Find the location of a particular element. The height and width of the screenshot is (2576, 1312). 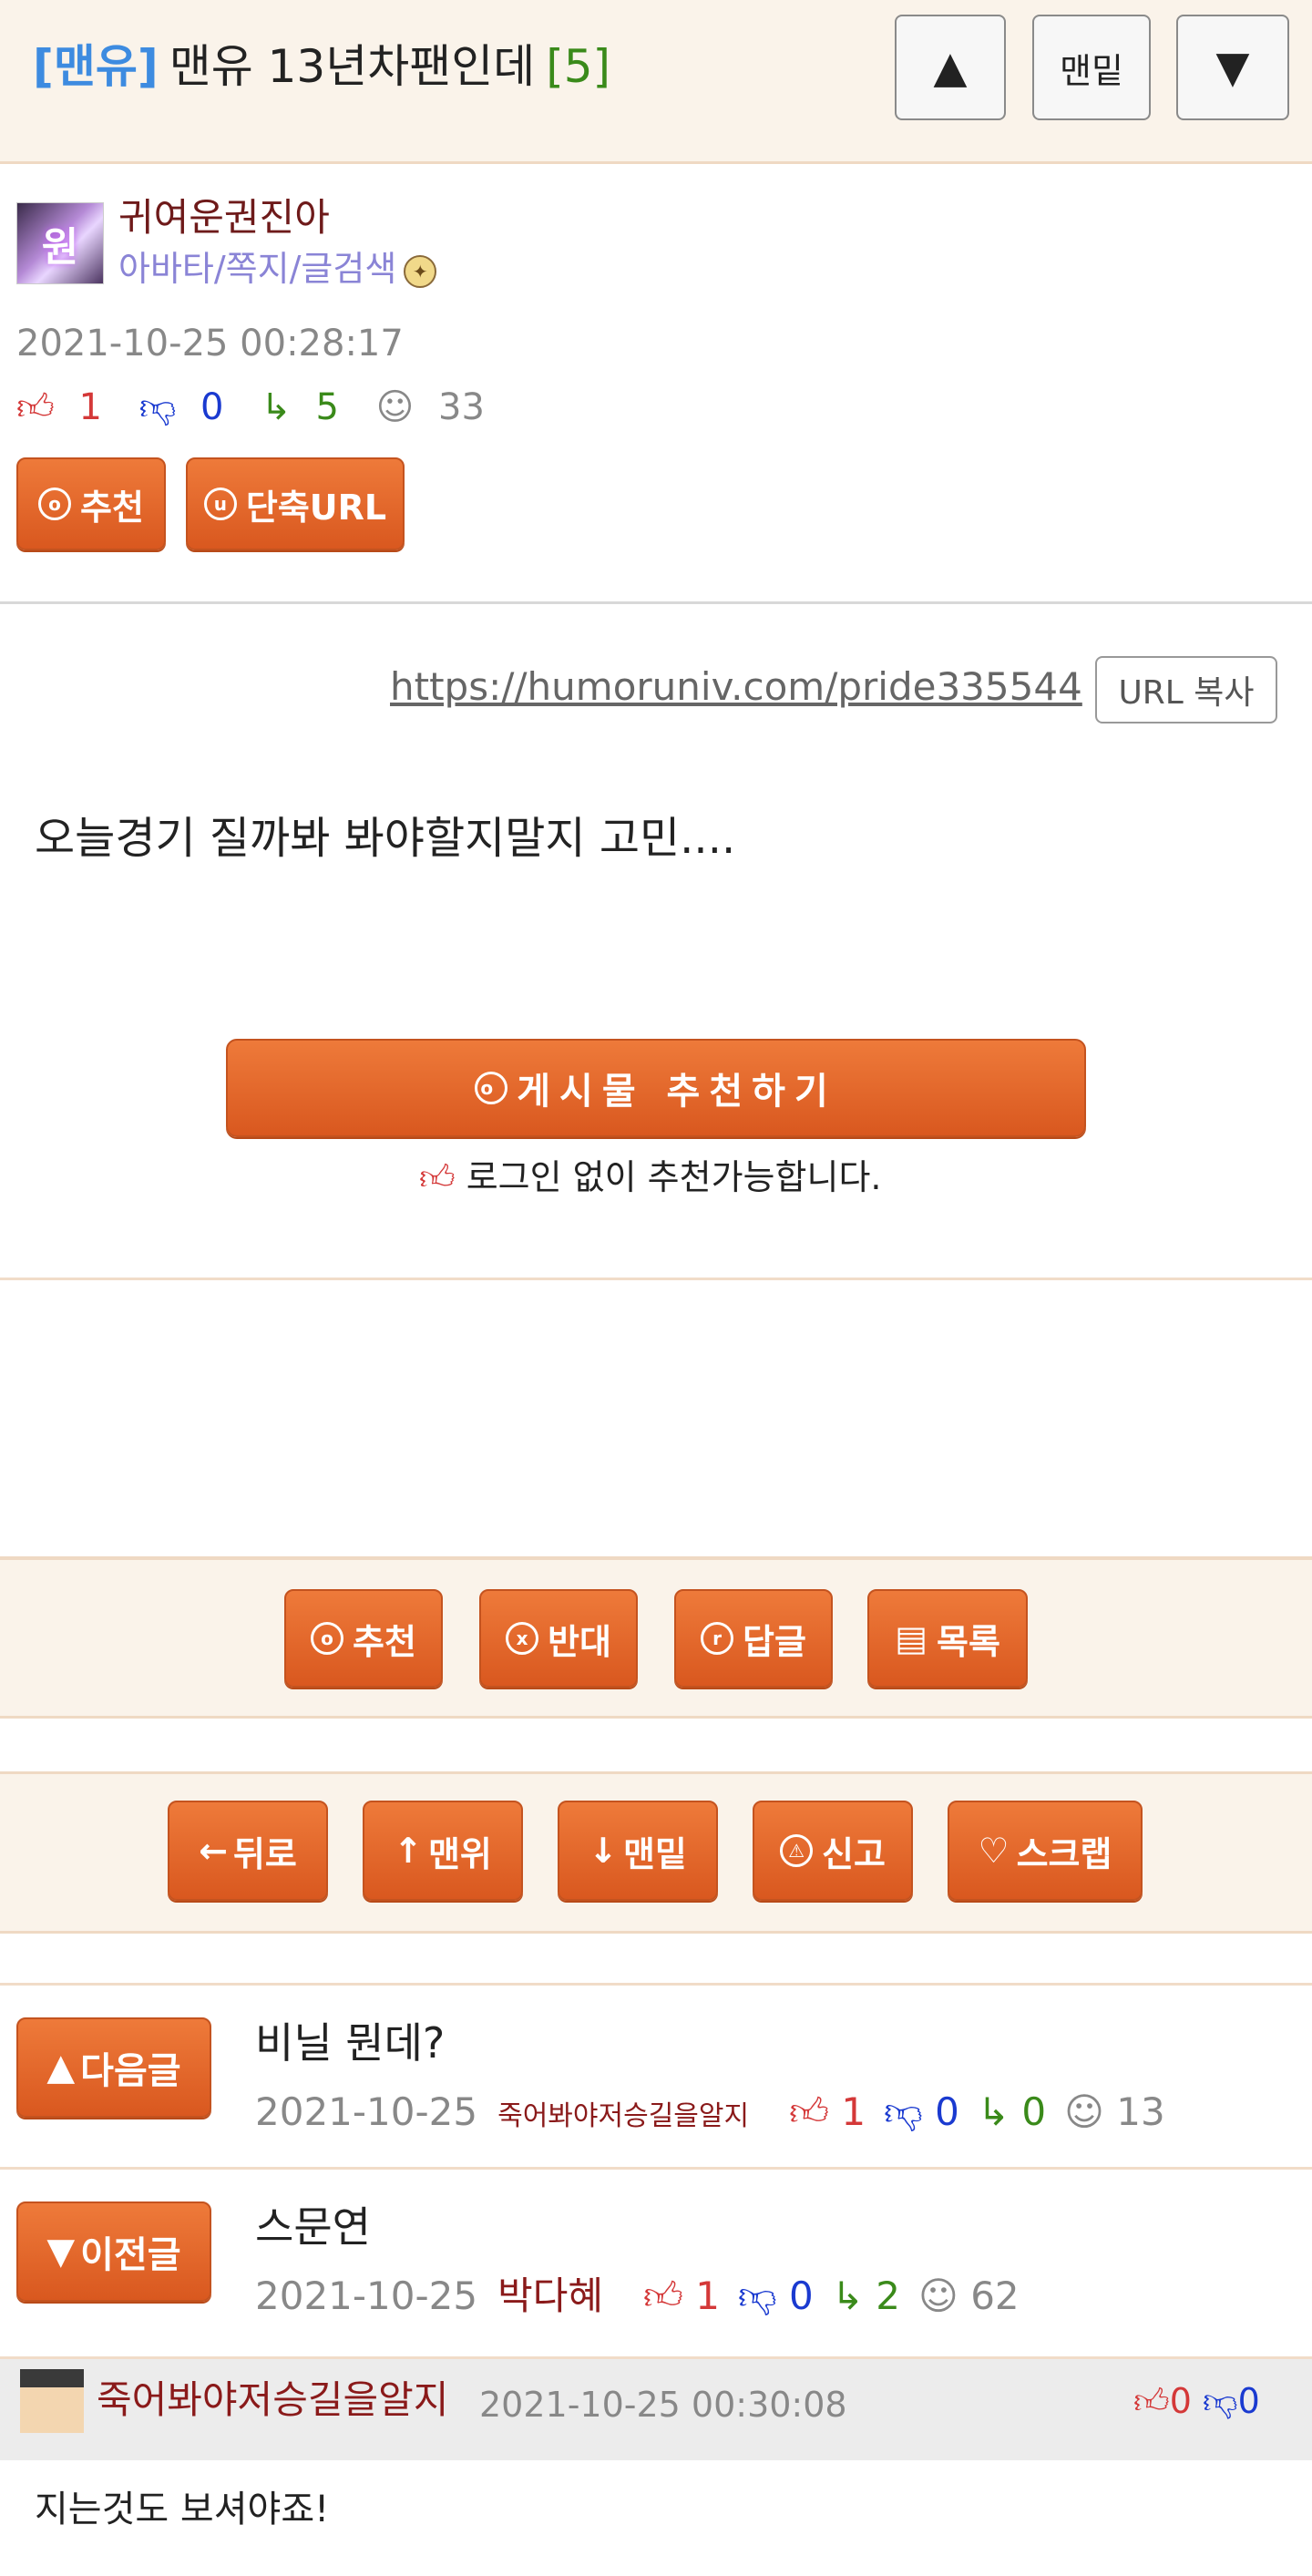

comment-dislike-button: 👎︎0 is located at coordinates (1231, 2401).